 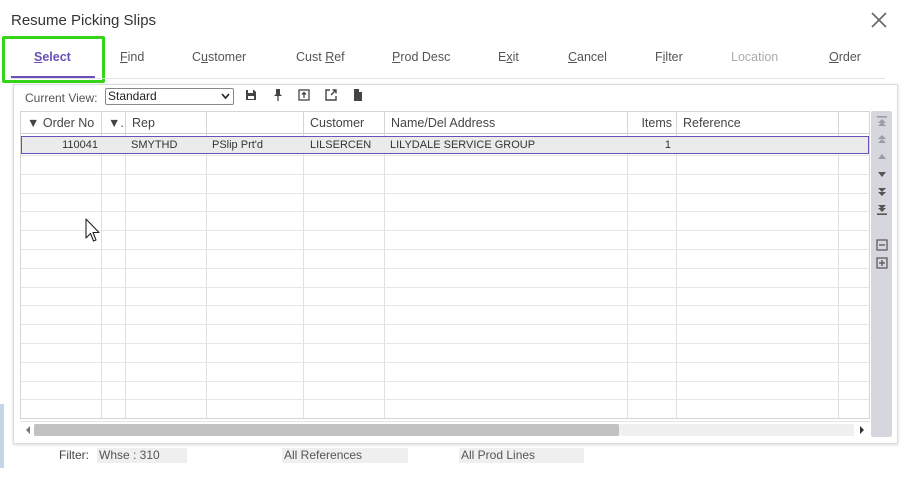 What do you see at coordinates (358, 95) in the screenshot?
I see `document-icon` at bounding box center [358, 95].